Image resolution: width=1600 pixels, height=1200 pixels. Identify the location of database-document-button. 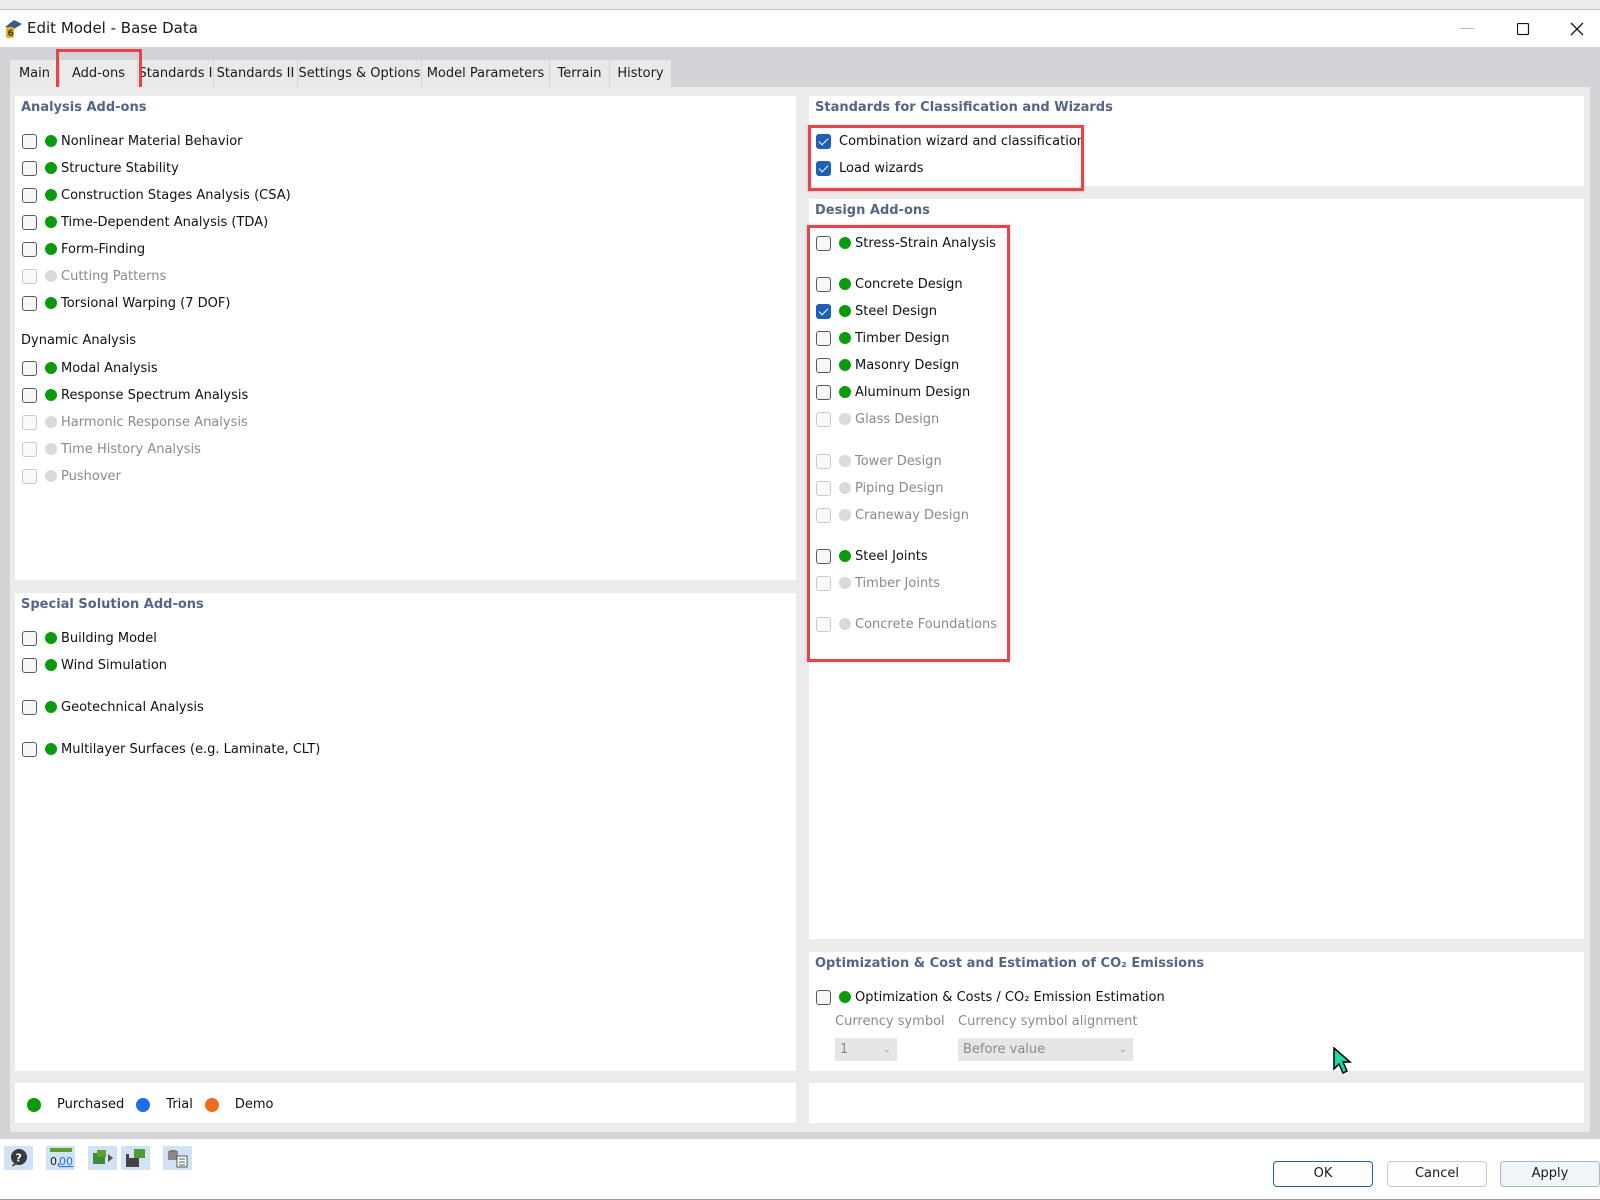
(177, 1158).